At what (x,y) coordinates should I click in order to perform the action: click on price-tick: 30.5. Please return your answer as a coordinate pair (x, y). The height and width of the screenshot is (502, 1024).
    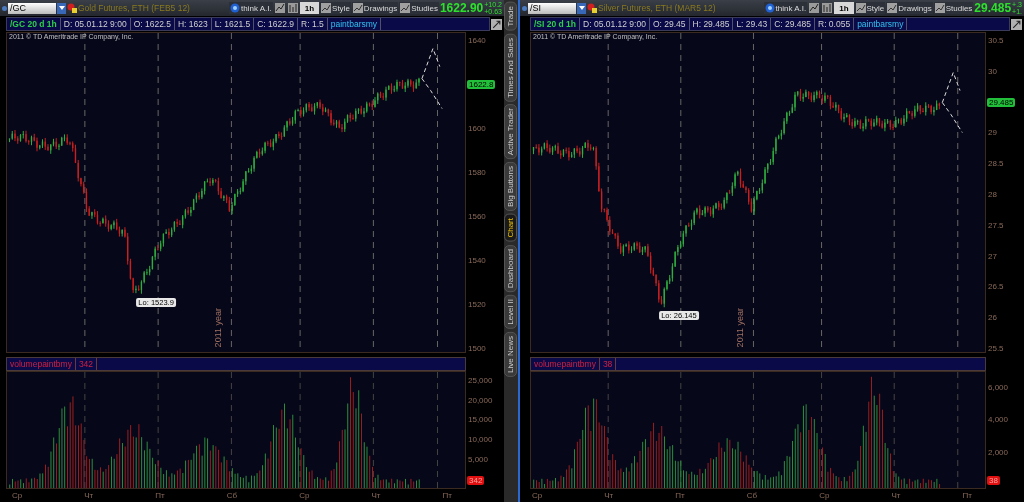
    Looking at the image, I should click on (996, 40).